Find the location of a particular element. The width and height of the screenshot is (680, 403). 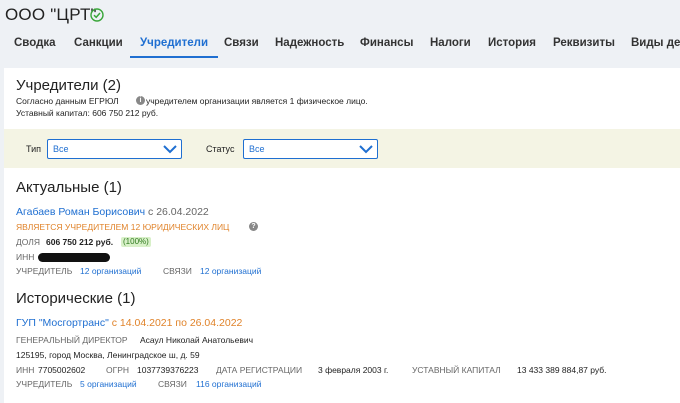

historical-section-title: Исторические (1) is located at coordinates (76, 298).